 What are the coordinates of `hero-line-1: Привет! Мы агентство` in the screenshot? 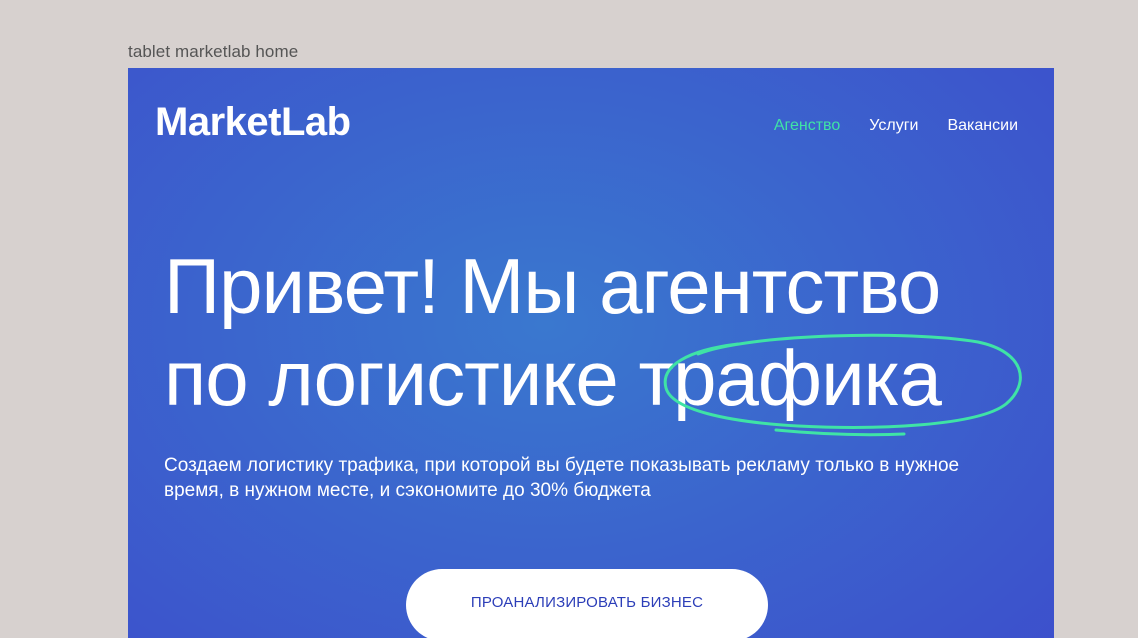 It's located at (552, 286).